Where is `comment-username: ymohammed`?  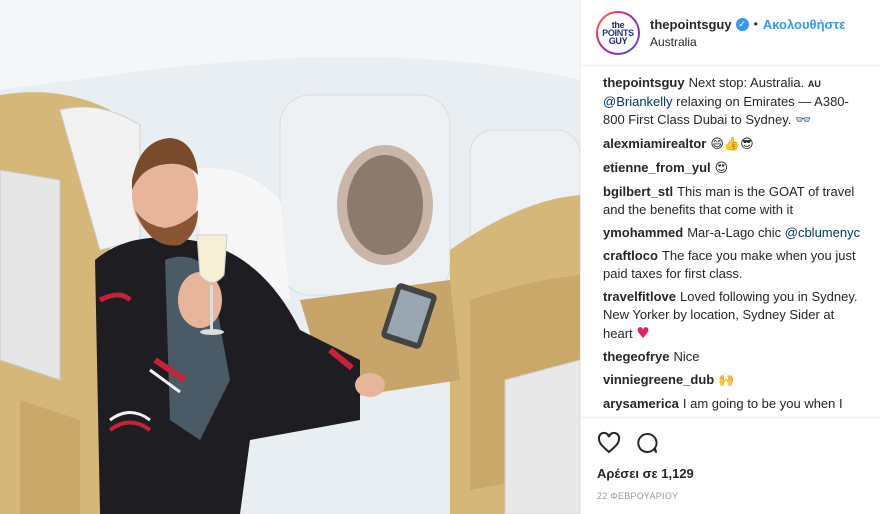
comment-username: ymohammed is located at coordinates (643, 232).